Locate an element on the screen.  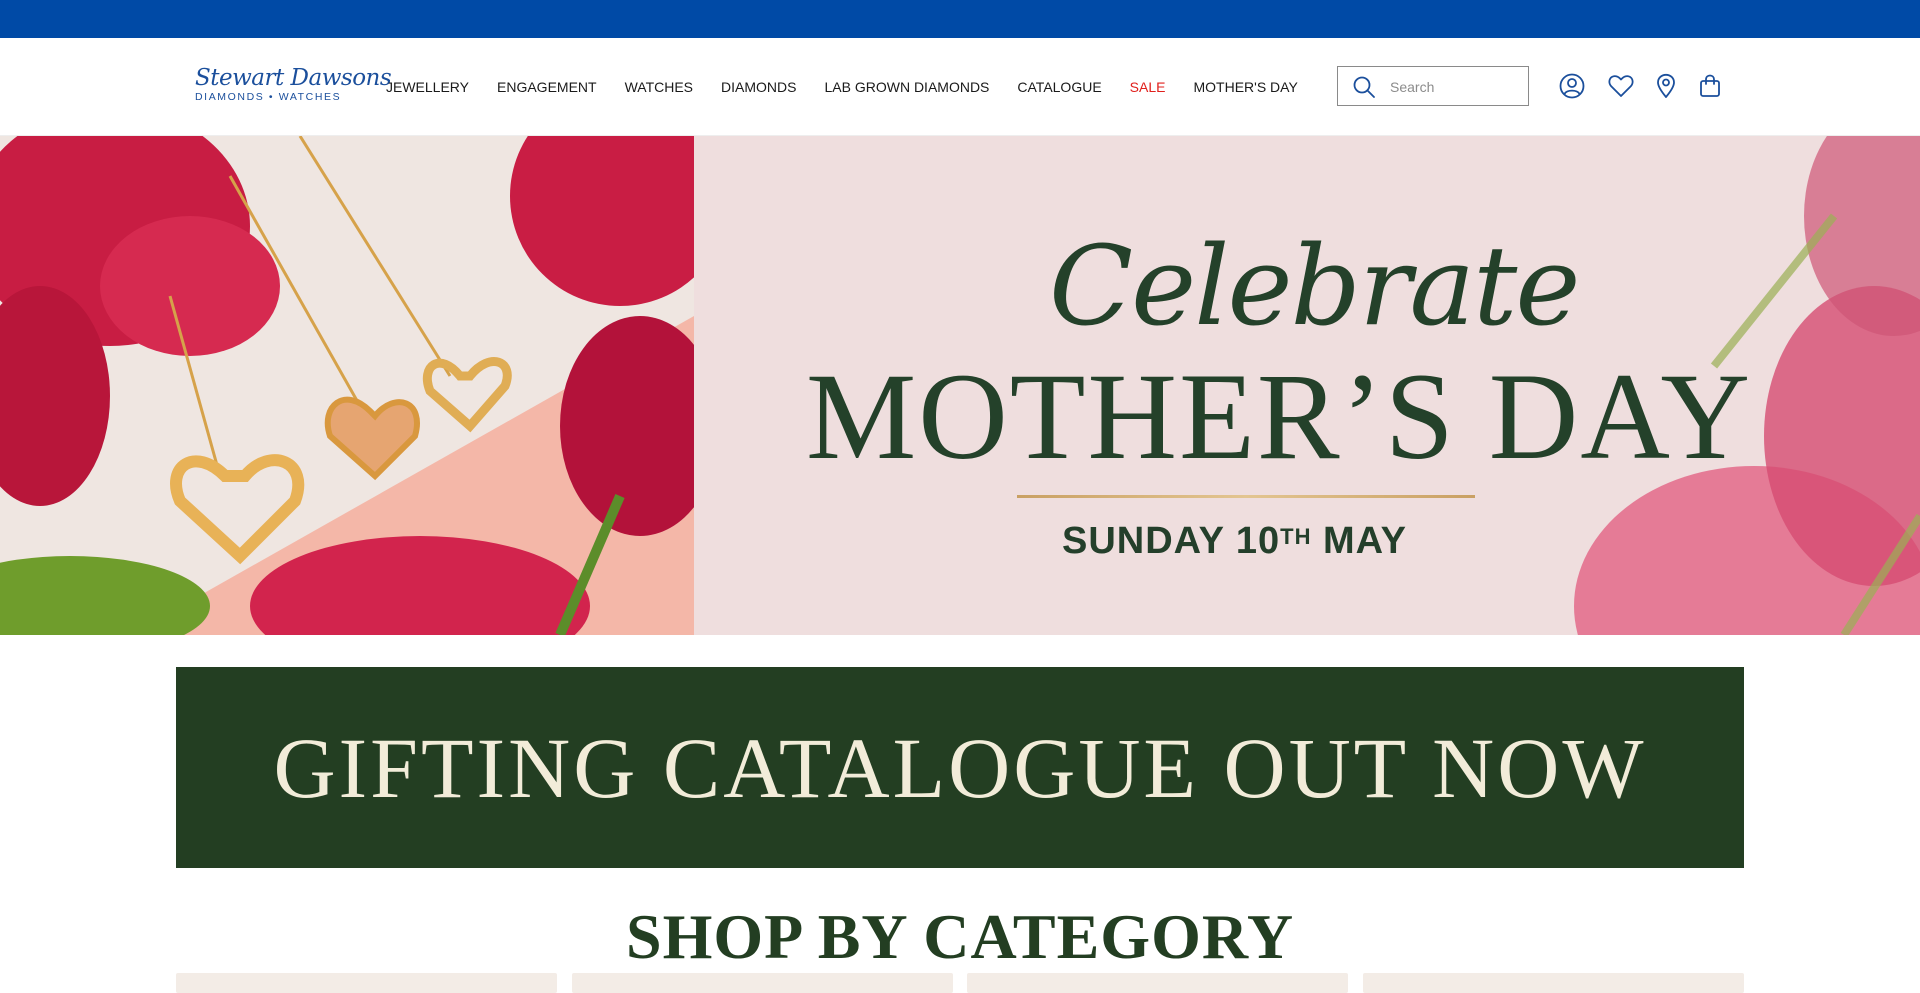
nav-item-jewellery: JEWELLERY is located at coordinates (427, 87).